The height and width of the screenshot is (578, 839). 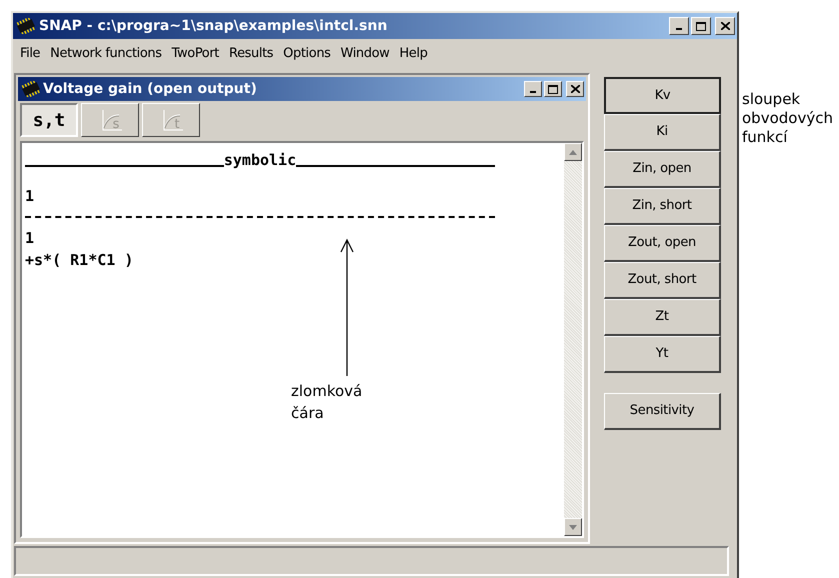 I want to click on menu-item: File, so click(x=30, y=54).